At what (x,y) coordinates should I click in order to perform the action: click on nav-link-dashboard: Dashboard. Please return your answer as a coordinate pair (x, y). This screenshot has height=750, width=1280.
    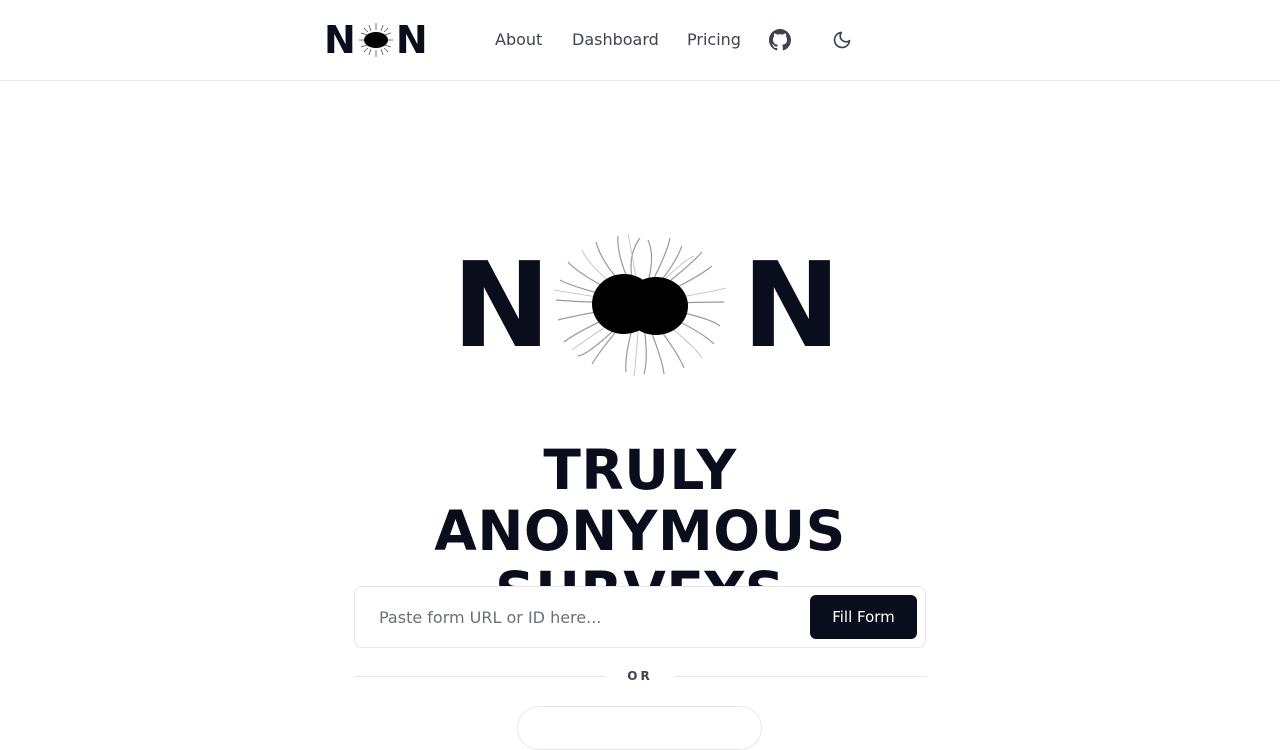
    Looking at the image, I should click on (615, 40).